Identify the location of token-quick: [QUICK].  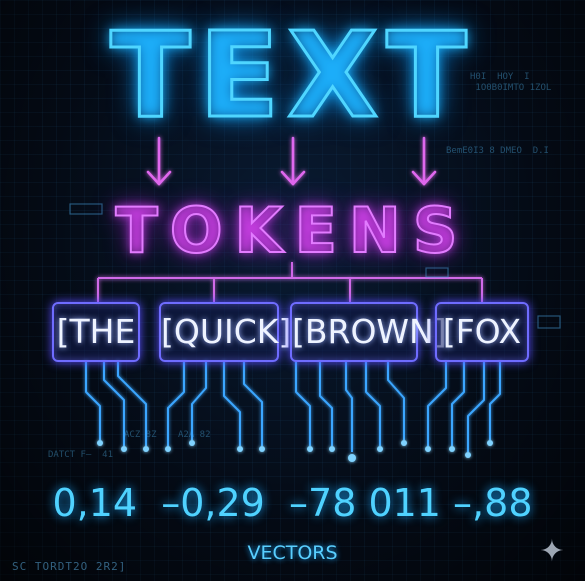
(225, 332).